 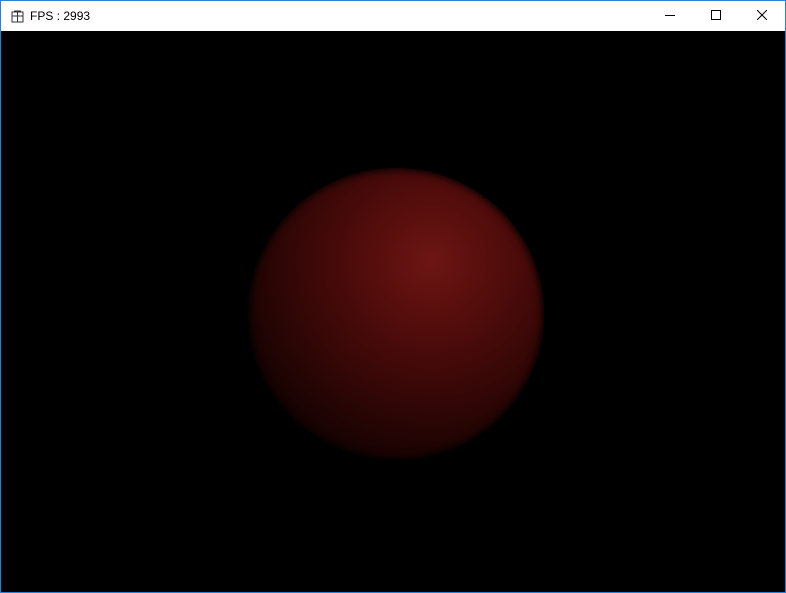 I want to click on close-icon, so click(x=762, y=16).